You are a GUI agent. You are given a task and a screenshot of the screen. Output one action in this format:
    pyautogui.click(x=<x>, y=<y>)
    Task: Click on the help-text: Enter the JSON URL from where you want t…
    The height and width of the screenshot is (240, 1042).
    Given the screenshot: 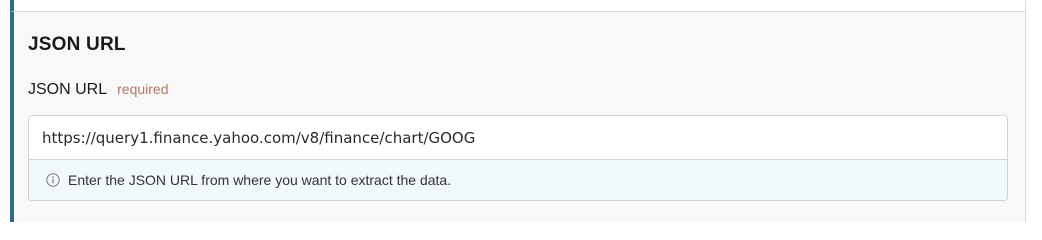 What is the action you would take?
    pyautogui.click(x=260, y=180)
    